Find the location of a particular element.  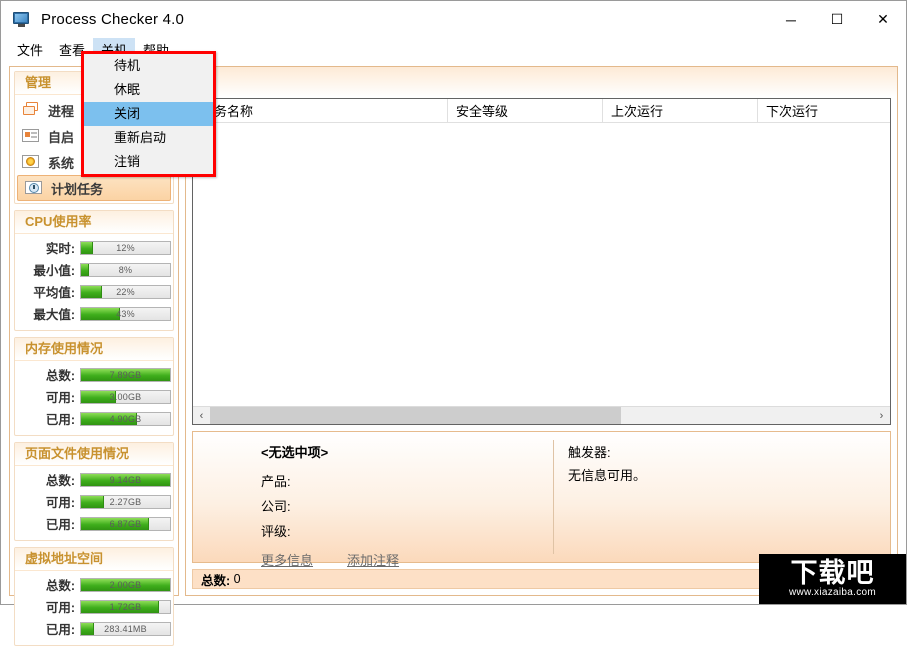

scroll-left-icon: ‹ is located at coordinates (201, 415).